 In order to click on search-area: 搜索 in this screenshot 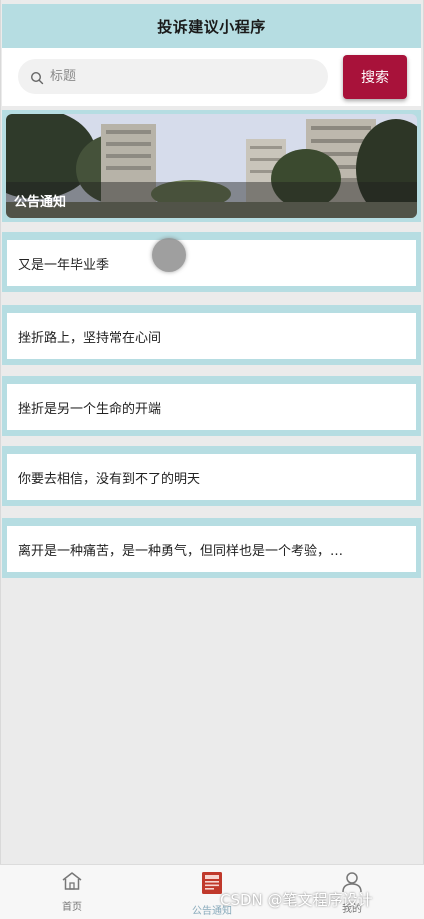, I will do `click(211, 77)`.